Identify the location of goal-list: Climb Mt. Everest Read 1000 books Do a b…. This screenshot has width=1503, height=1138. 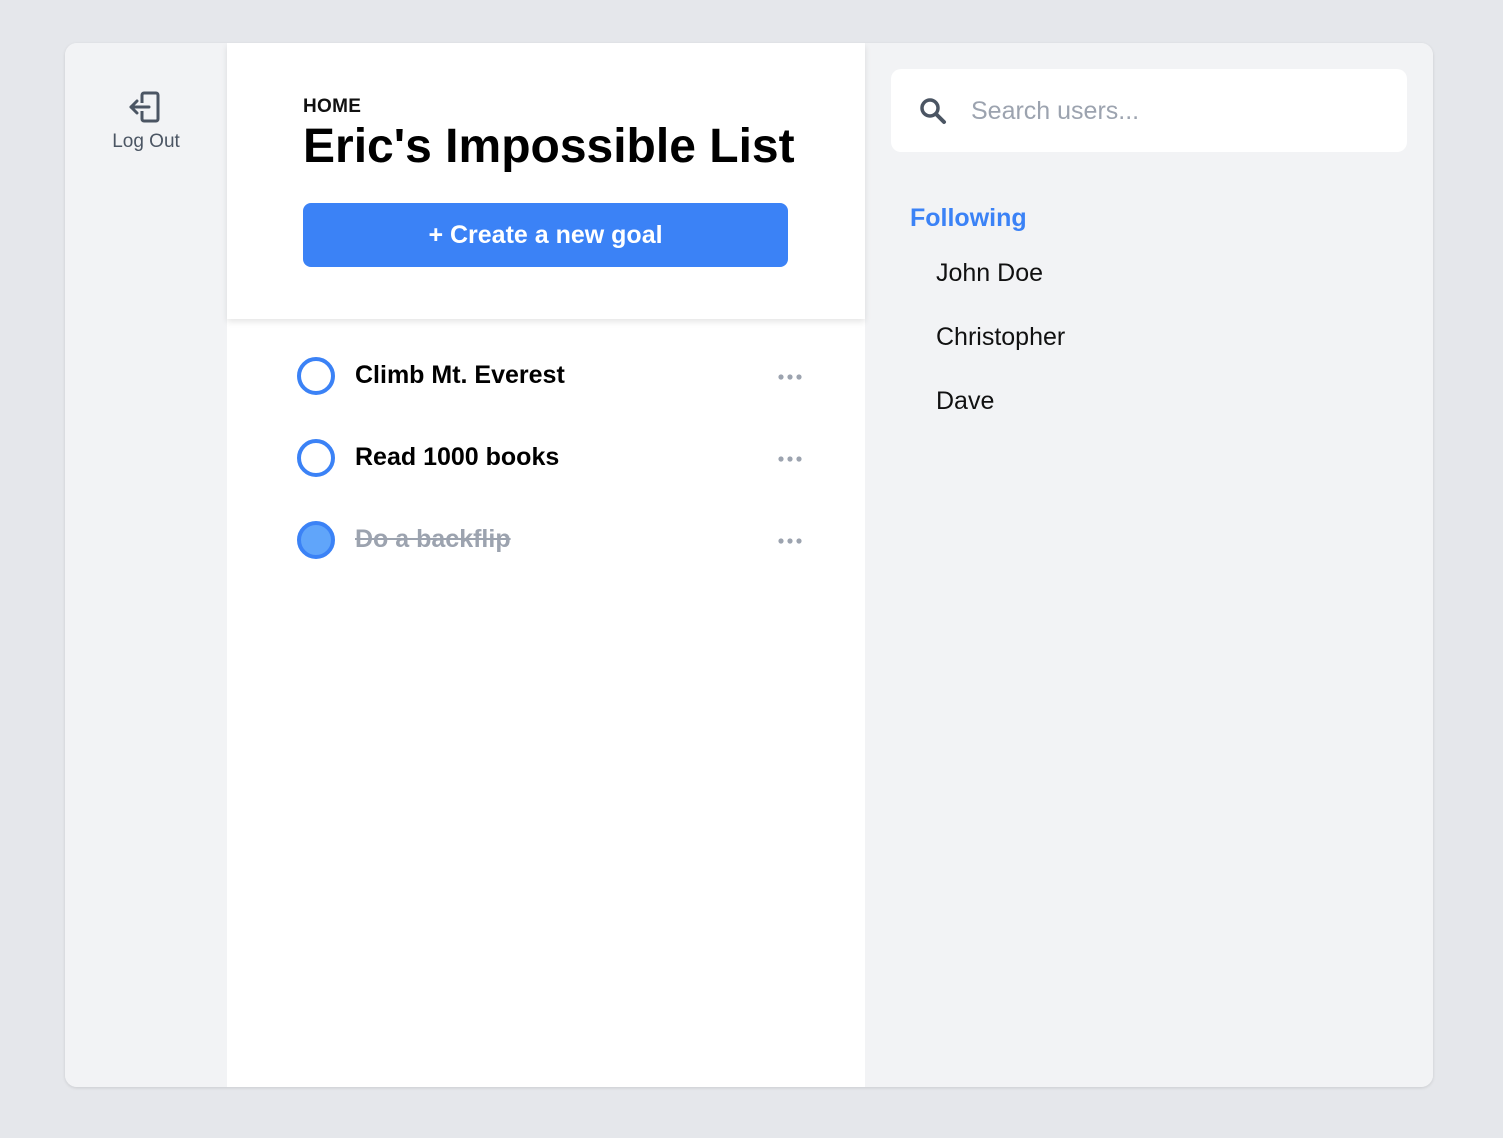
(546, 442).